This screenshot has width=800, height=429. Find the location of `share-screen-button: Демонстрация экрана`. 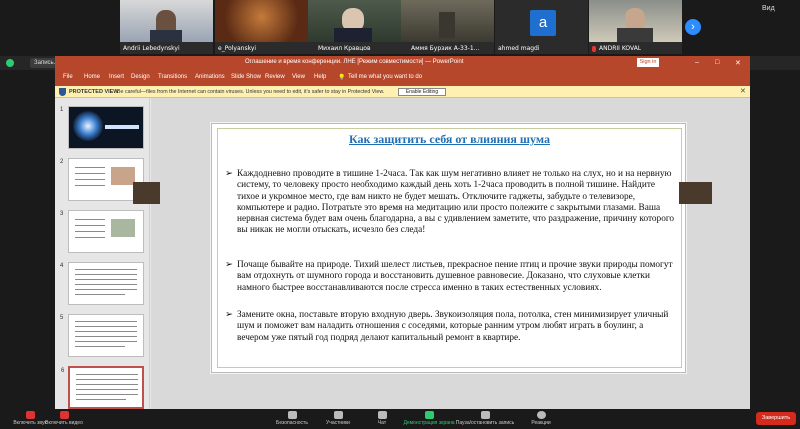

share-screen-button: Демонстрация экрана is located at coordinates (429, 417).